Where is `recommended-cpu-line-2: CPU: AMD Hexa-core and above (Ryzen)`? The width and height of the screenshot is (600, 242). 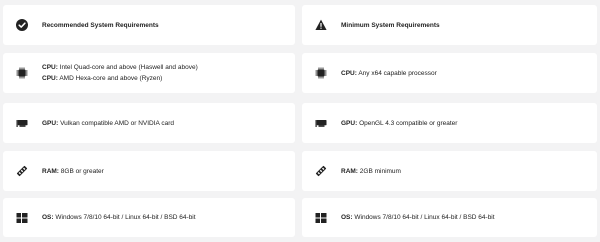 recommended-cpu-line-2: CPU: AMD Hexa-core and above (Ryzen) is located at coordinates (120, 78).